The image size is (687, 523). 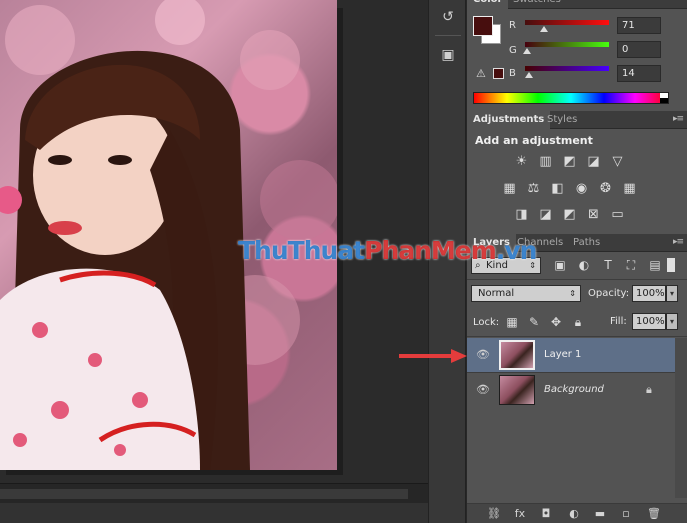 What do you see at coordinates (593, 161) in the screenshot?
I see `exposure-icon: ◪` at bounding box center [593, 161].